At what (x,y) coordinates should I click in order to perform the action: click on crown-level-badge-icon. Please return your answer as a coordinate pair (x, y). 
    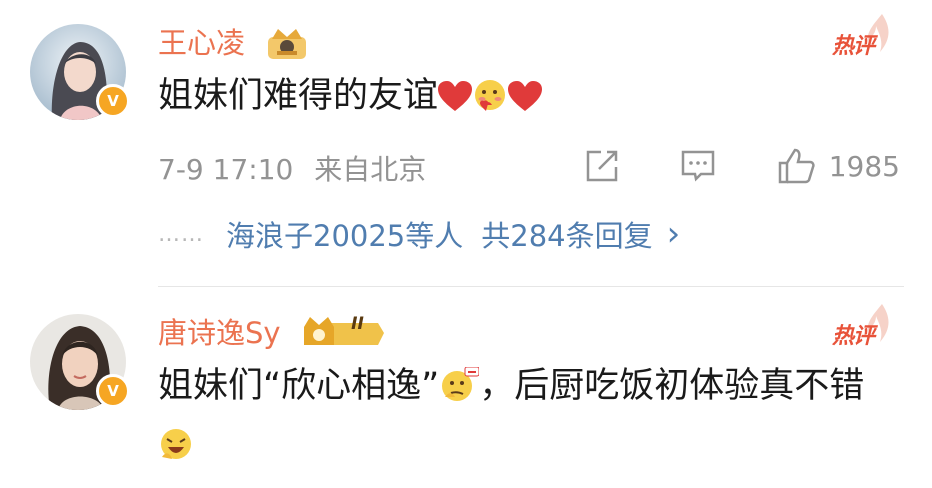
    Looking at the image, I should click on (343, 331).